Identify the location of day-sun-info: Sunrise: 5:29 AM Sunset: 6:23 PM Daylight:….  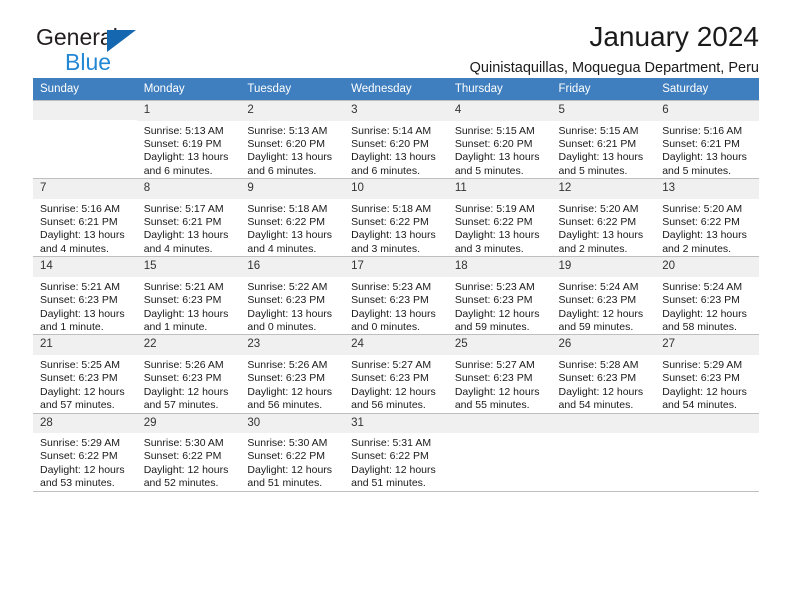
(707, 384).